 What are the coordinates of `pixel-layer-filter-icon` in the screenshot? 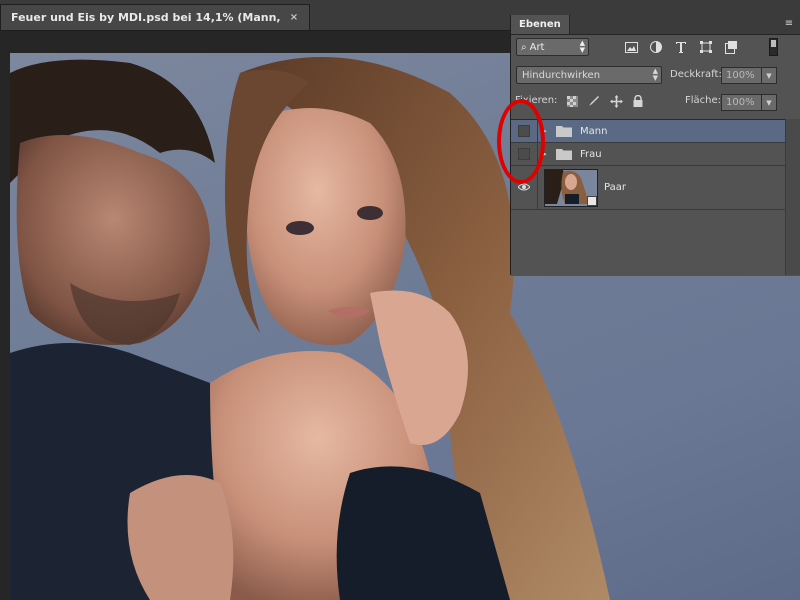 It's located at (631, 47).